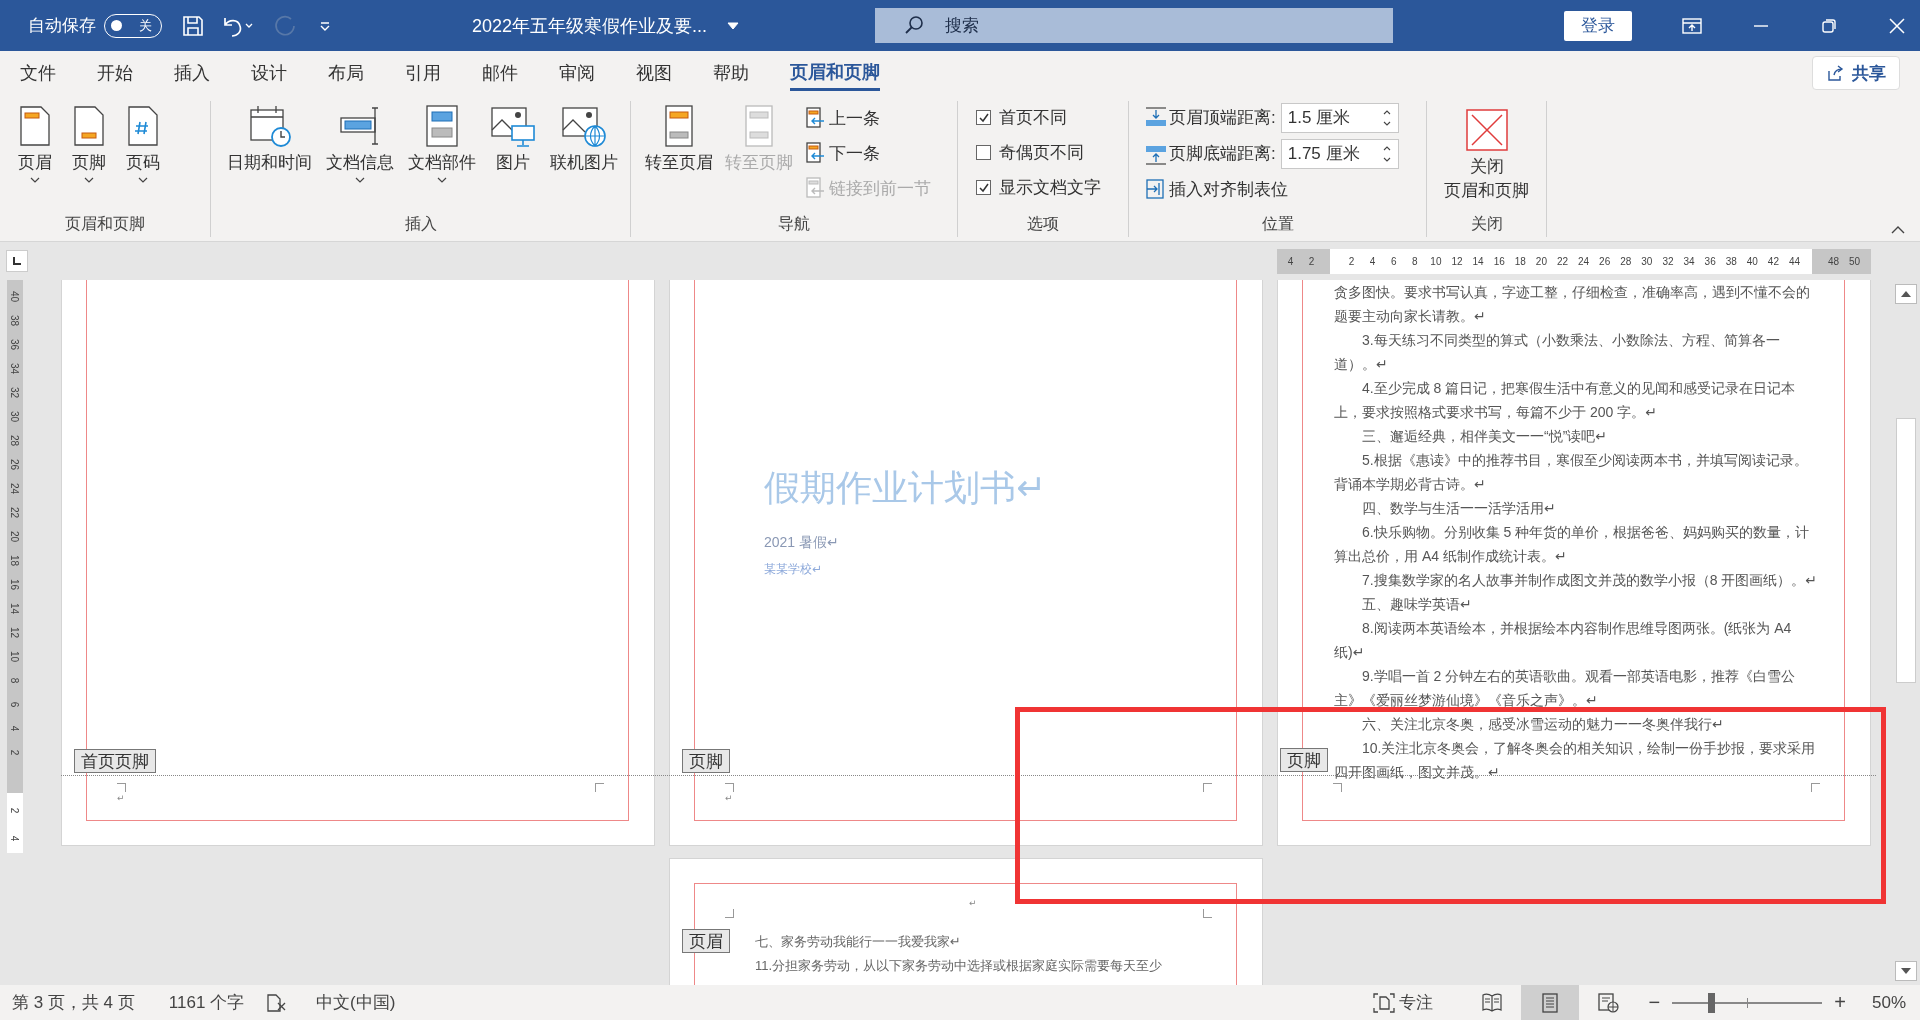 This screenshot has height=1020, width=1920. Describe the element at coordinates (858, 942) in the screenshot. I see `body-paragraph: 七、家务劳动我能行一一我爱我家↵` at that location.